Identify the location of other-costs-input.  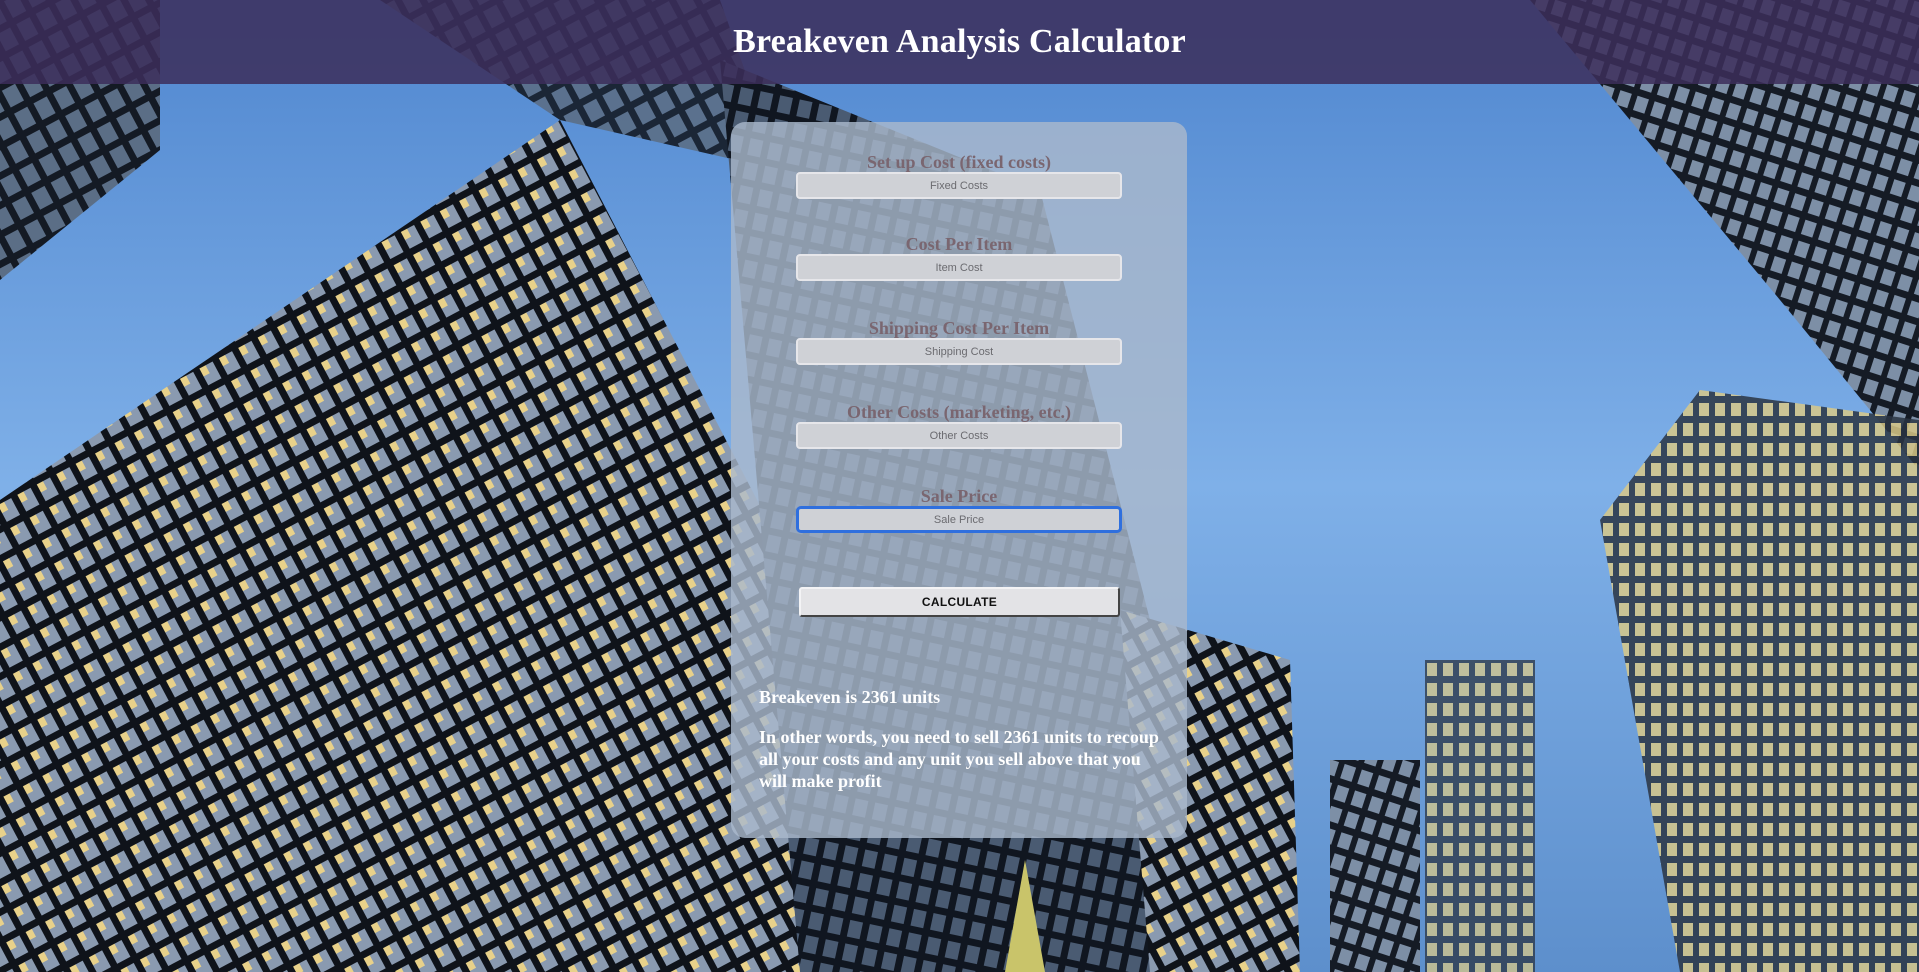
(959, 435).